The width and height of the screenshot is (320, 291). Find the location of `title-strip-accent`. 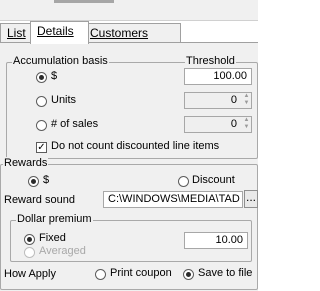

title-strip-accent is located at coordinates (84, 1).